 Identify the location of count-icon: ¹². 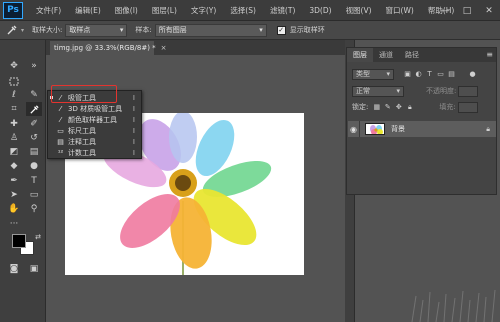
(60, 152).